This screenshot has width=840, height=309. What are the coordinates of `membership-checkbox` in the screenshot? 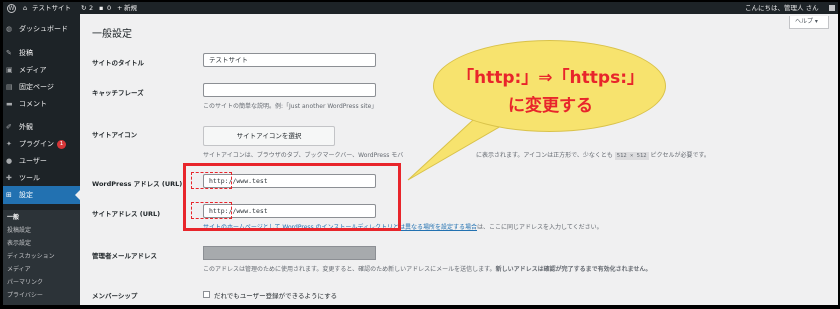 It's located at (206, 294).